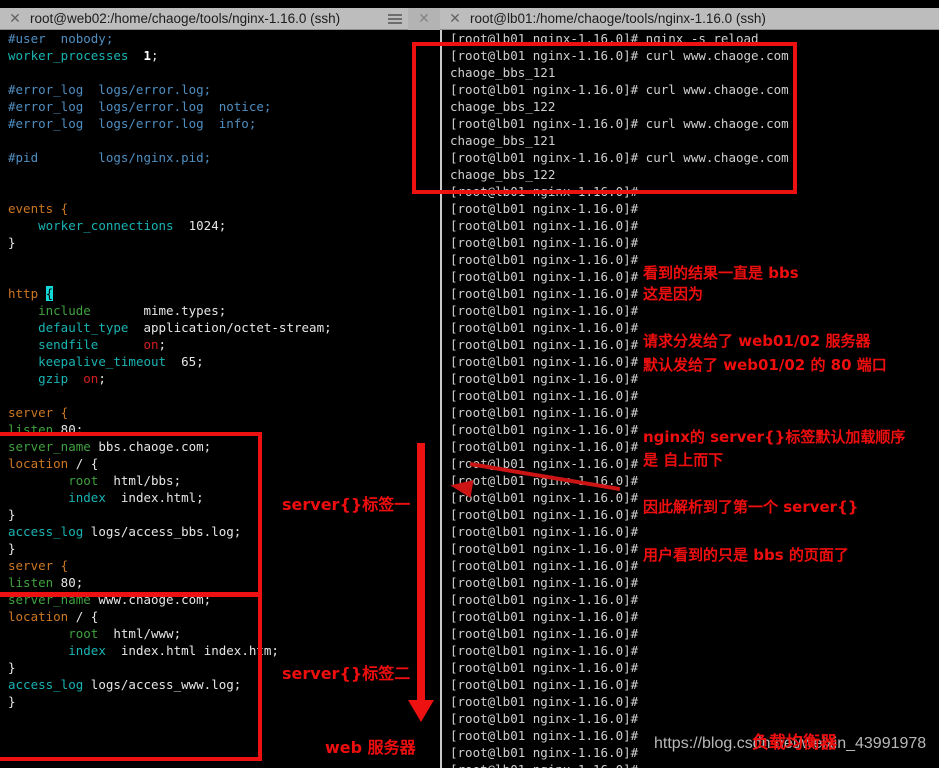  What do you see at coordinates (683, 460) in the screenshot?
I see `annotation-note-6: 是 自上而下` at bounding box center [683, 460].